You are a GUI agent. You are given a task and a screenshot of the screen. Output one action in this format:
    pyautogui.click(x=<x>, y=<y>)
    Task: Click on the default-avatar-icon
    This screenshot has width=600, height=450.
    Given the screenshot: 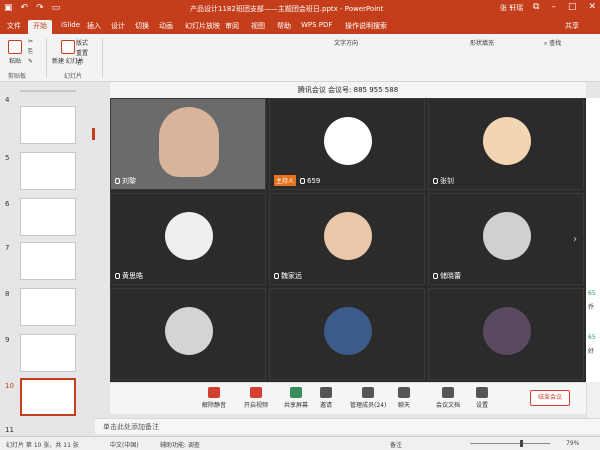 What is the action you would take?
    pyautogui.click(x=189, y=331)
    